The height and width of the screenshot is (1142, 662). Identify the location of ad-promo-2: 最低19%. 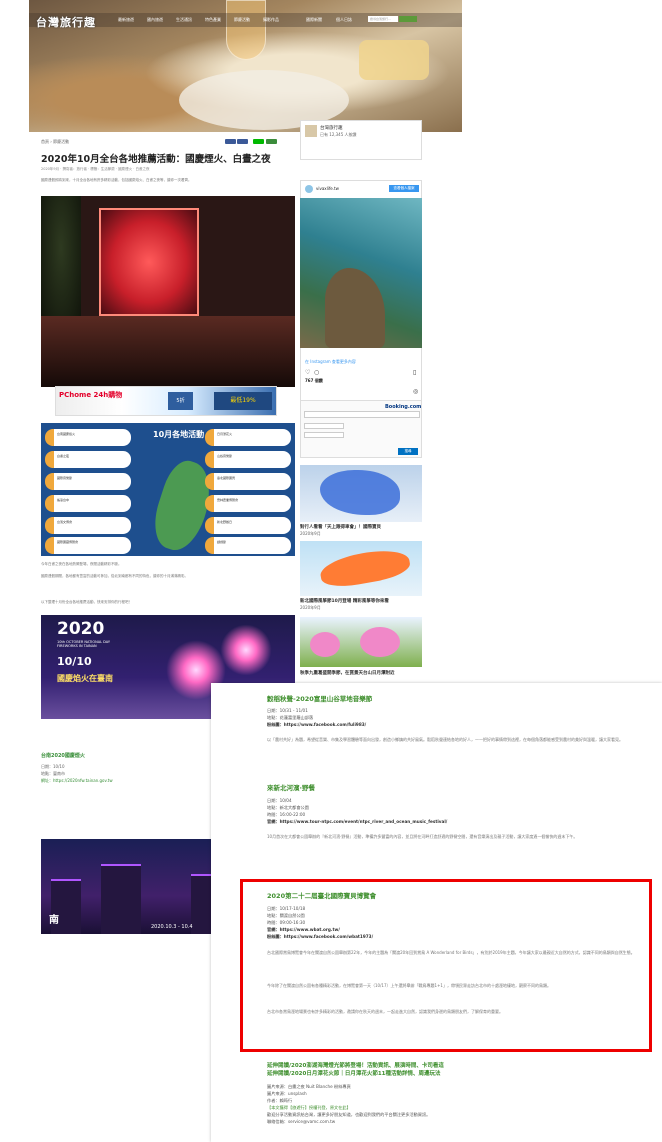
(243, 401).